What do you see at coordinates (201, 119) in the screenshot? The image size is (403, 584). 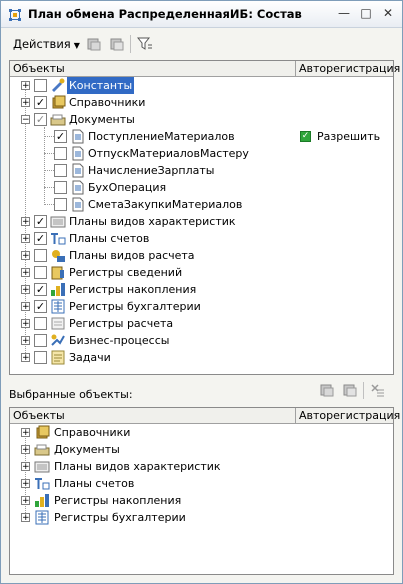 I see `tree-row-documents: − ✓ Документы` at bounding box center [201, 119].